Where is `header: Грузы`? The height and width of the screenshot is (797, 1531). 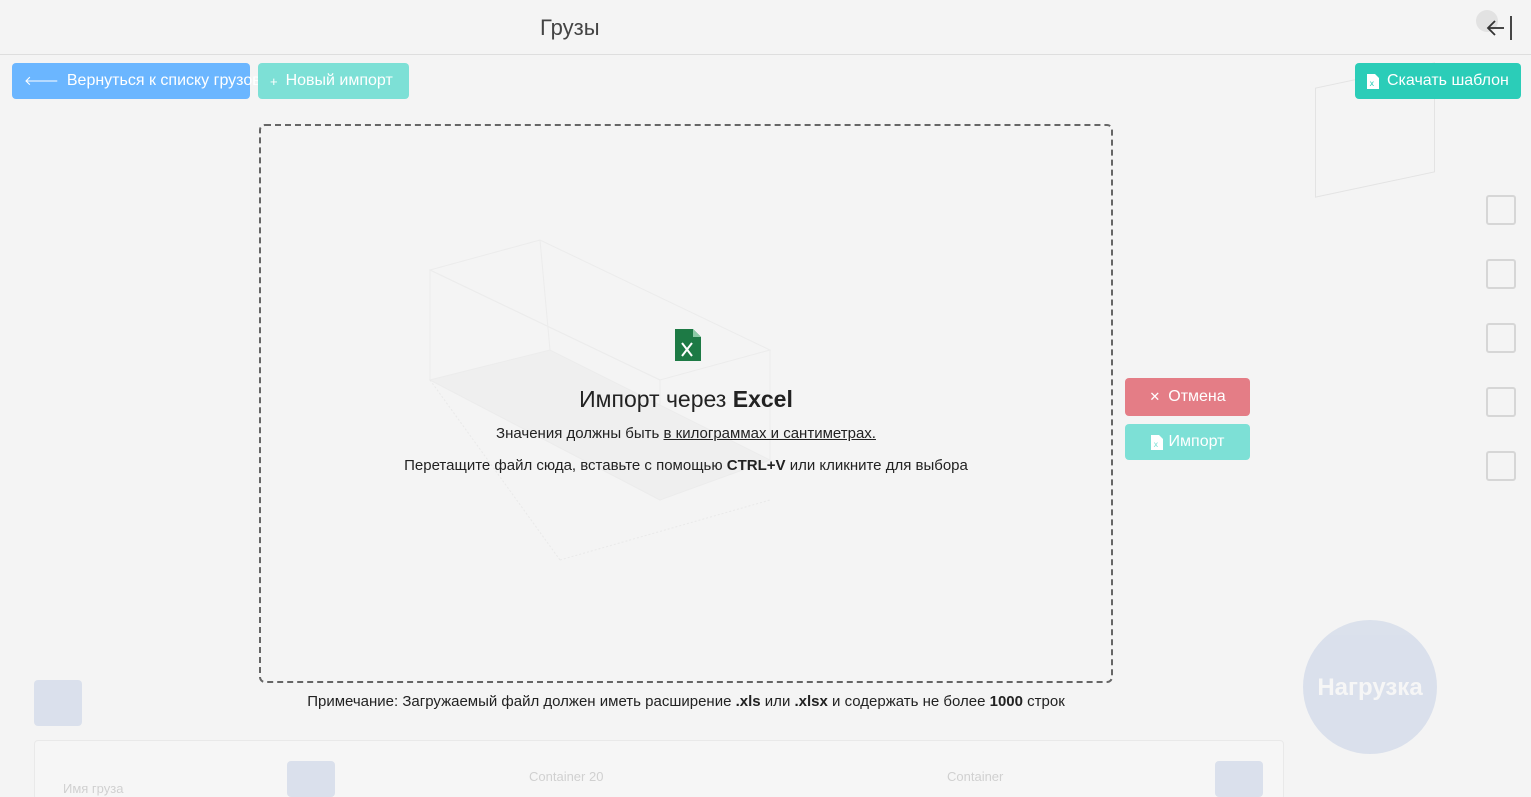
header: Грузы is located at coordinates (765, 27).